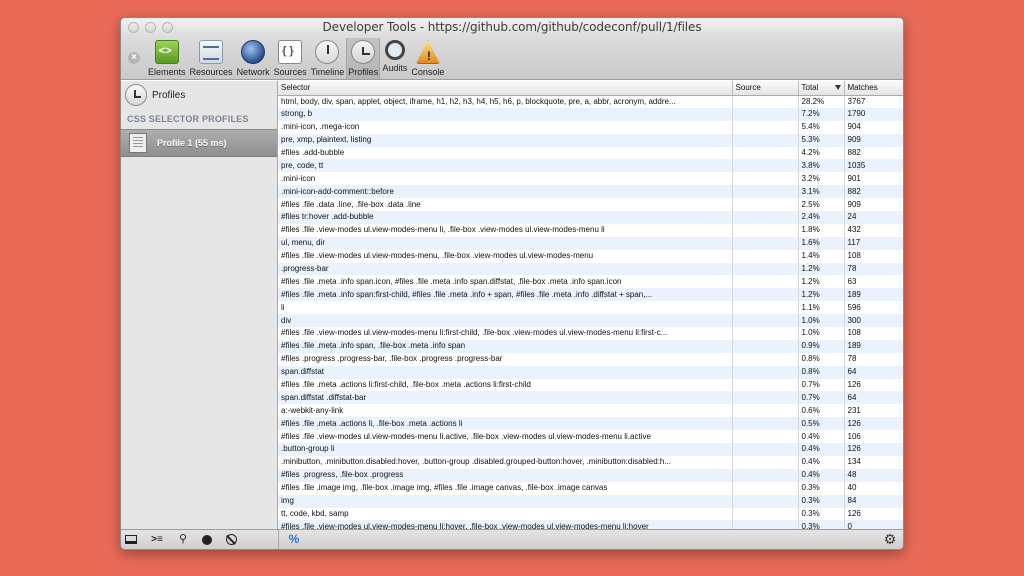 The image size is (1024, 576). I want to click on cell-total: 5.4%, so click(821, 127).